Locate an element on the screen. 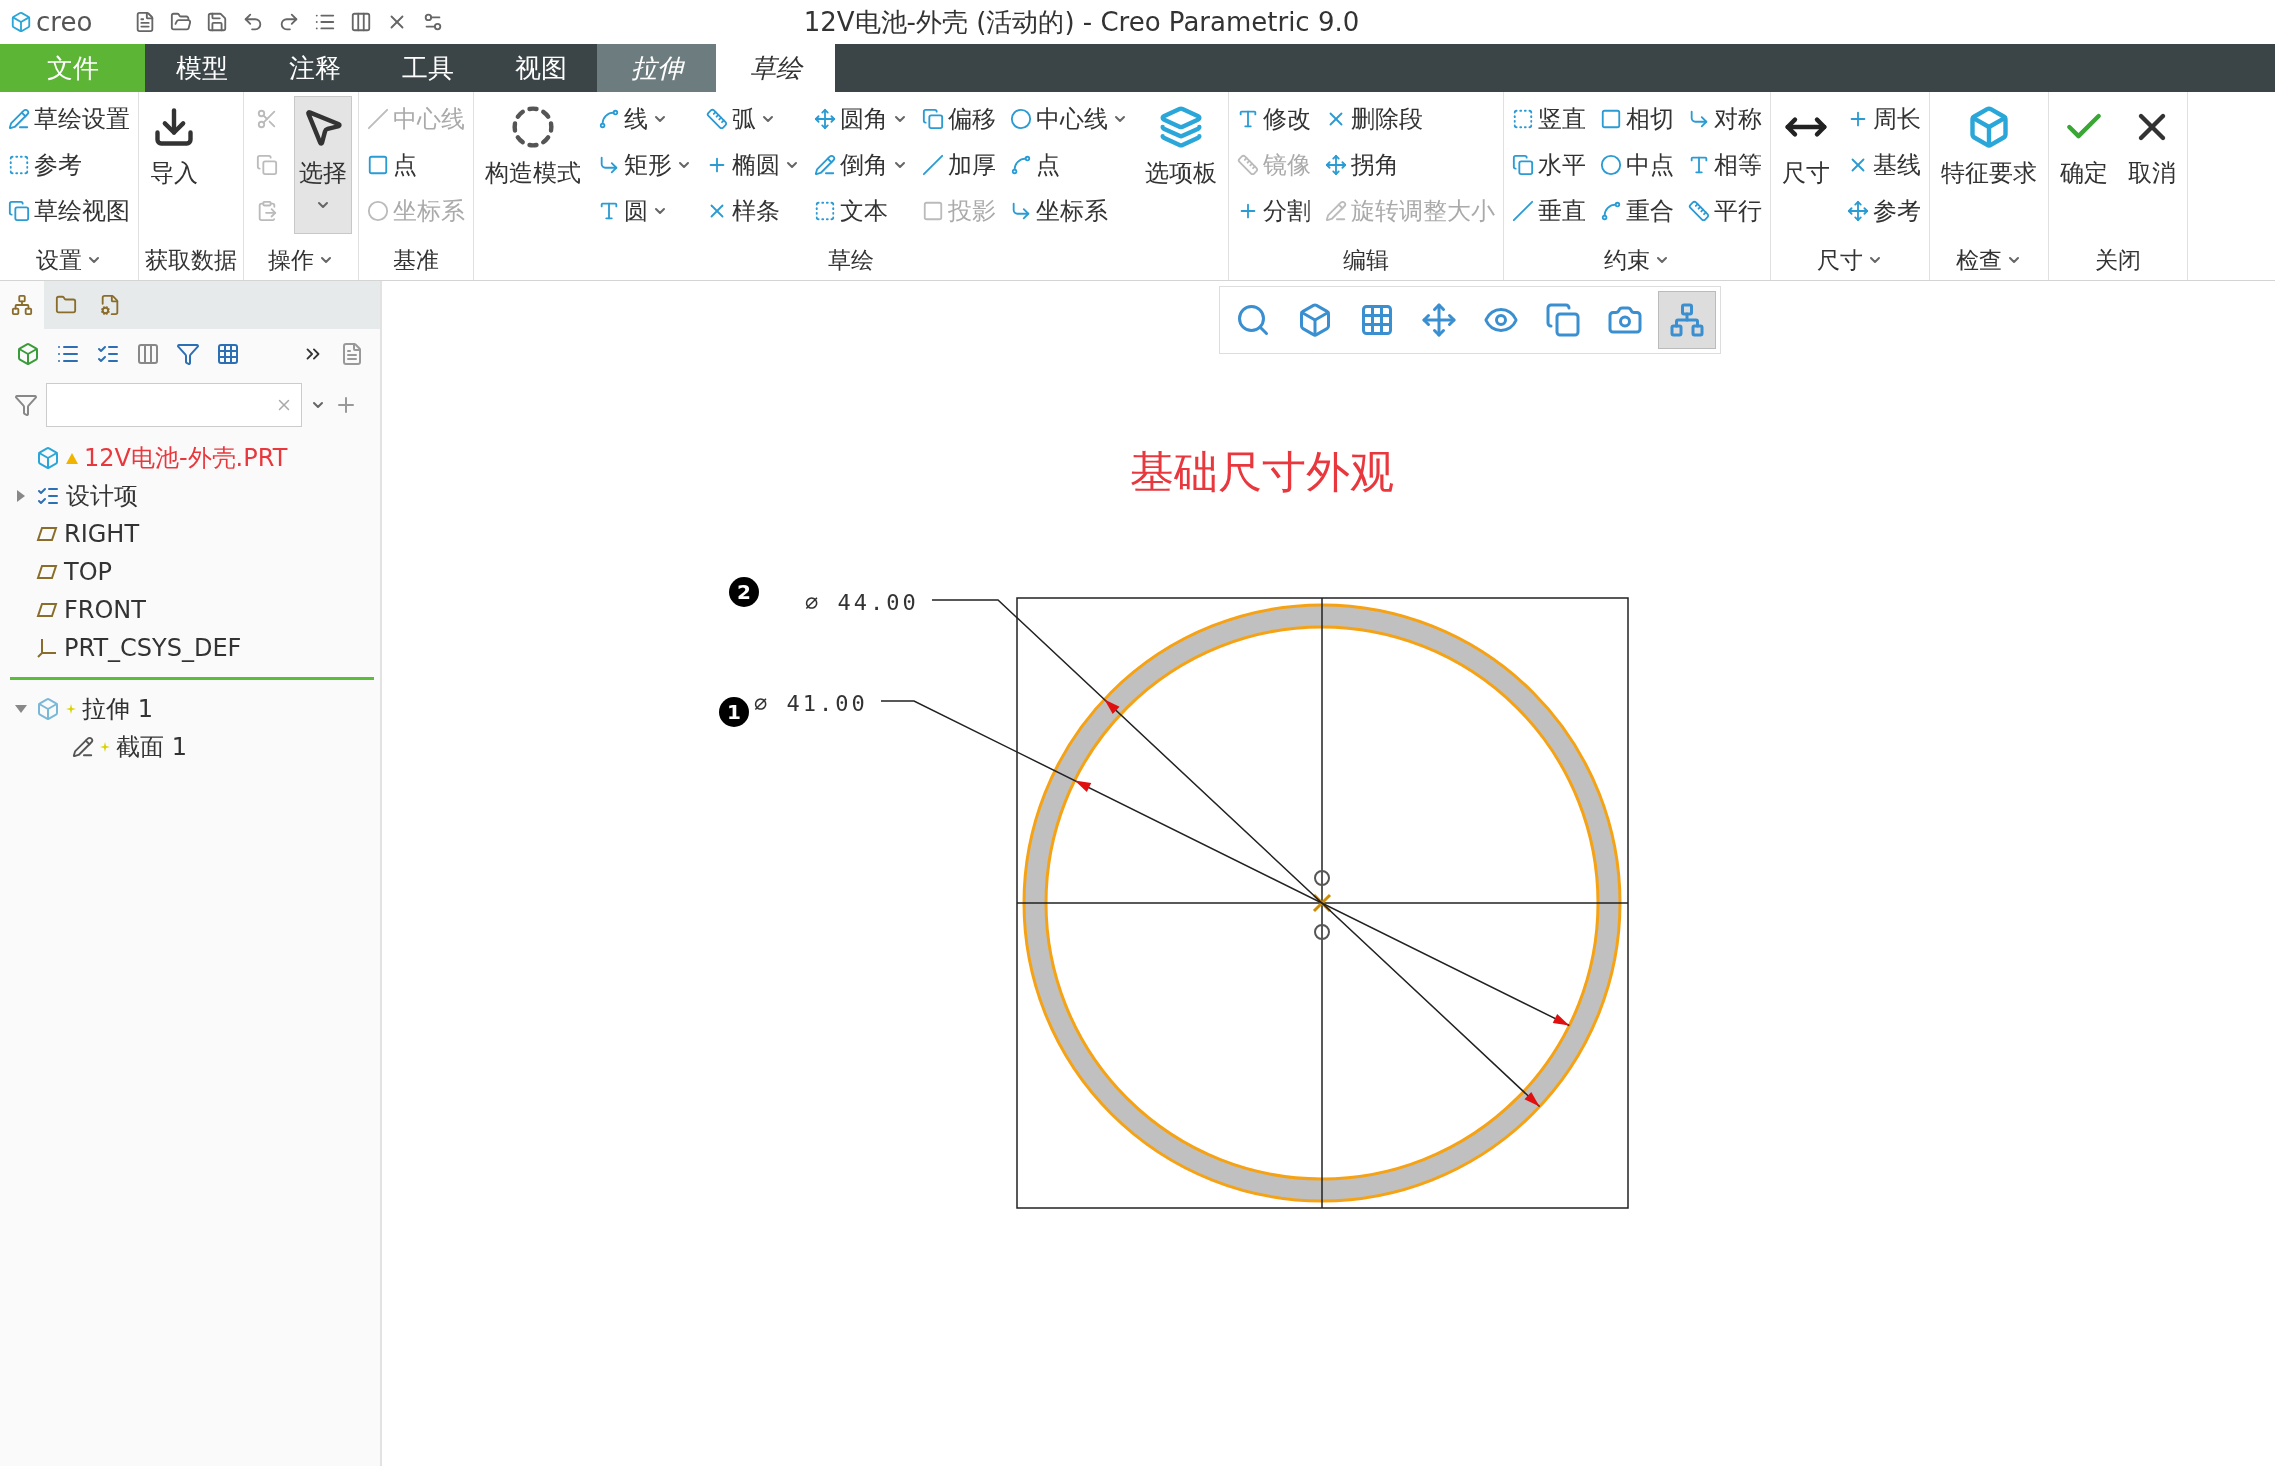  tool-button: 相等 is located at coordinates (1725, 165).